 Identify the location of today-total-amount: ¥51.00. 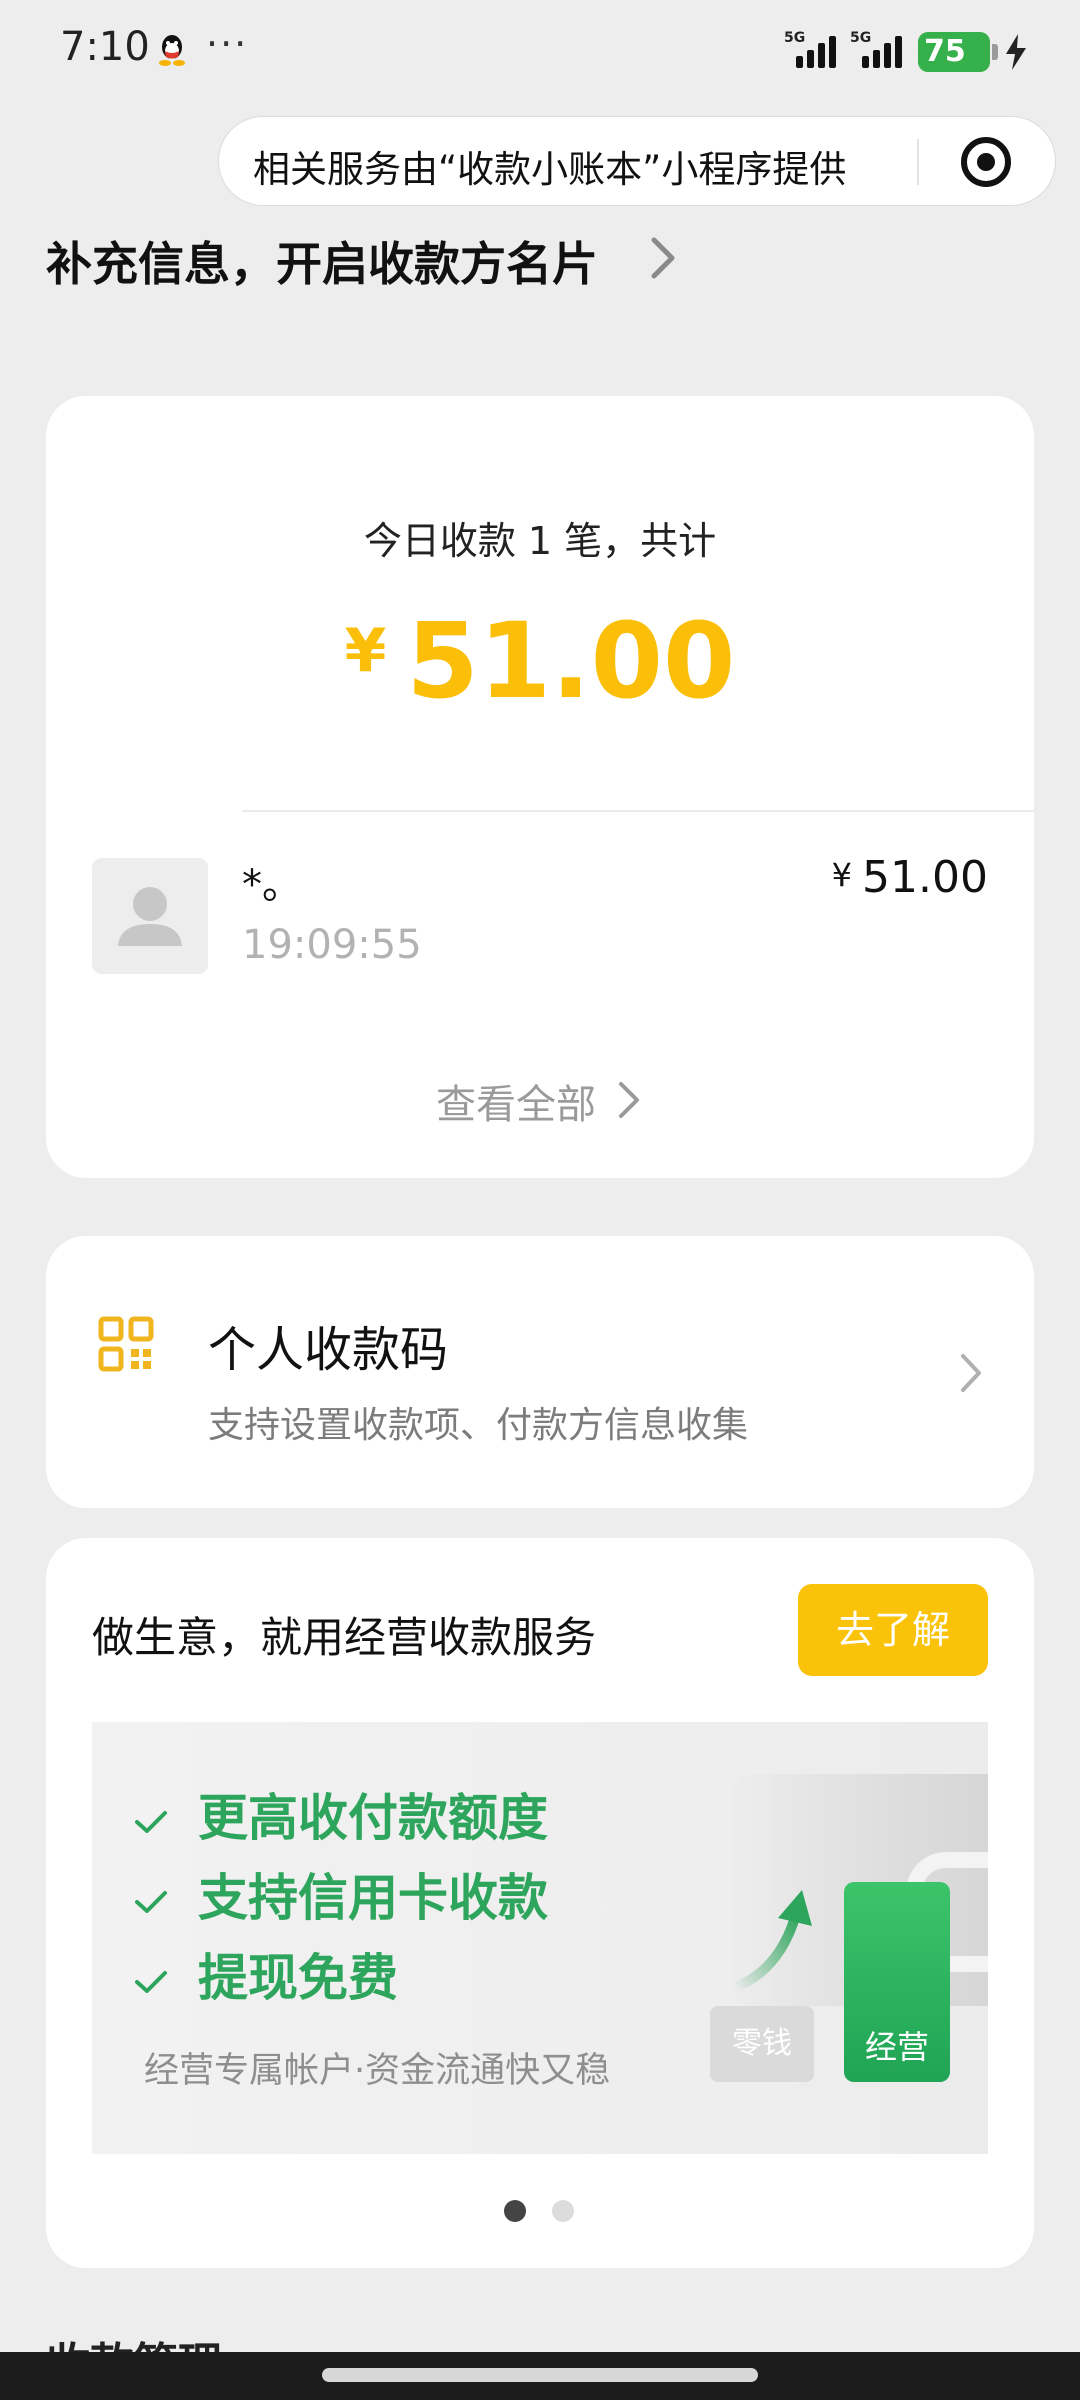
(540, 661).